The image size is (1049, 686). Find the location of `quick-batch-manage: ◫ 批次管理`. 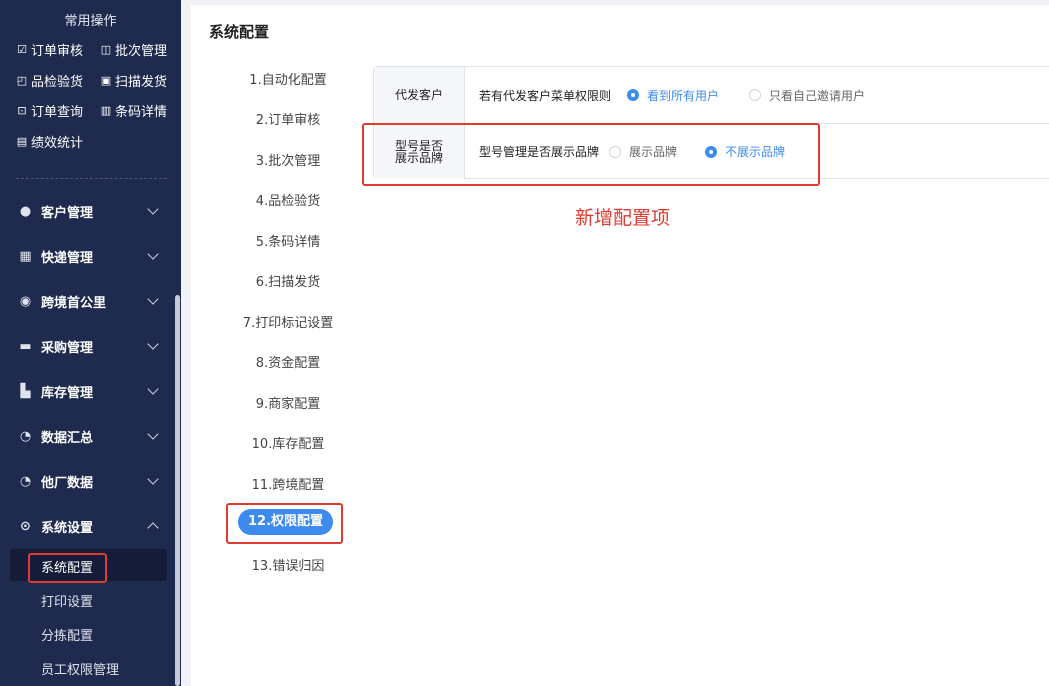

quick-batch-manage: ◫ 批次管理 is located at coordinates (133, 49).